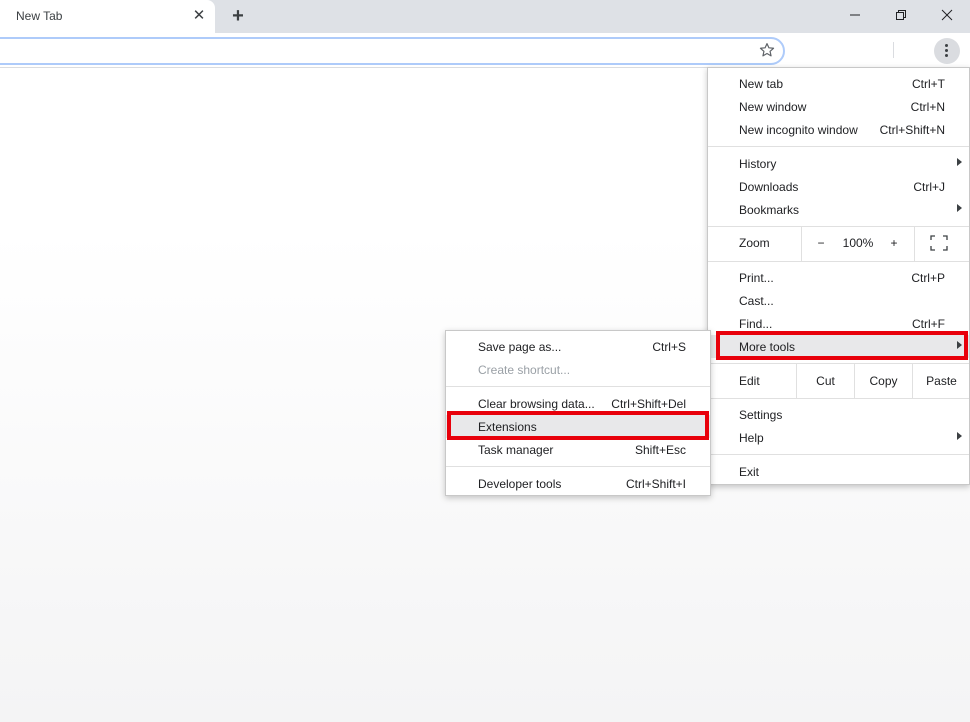  I want to click on tab-close-icon: ✕, so click(199, 16).